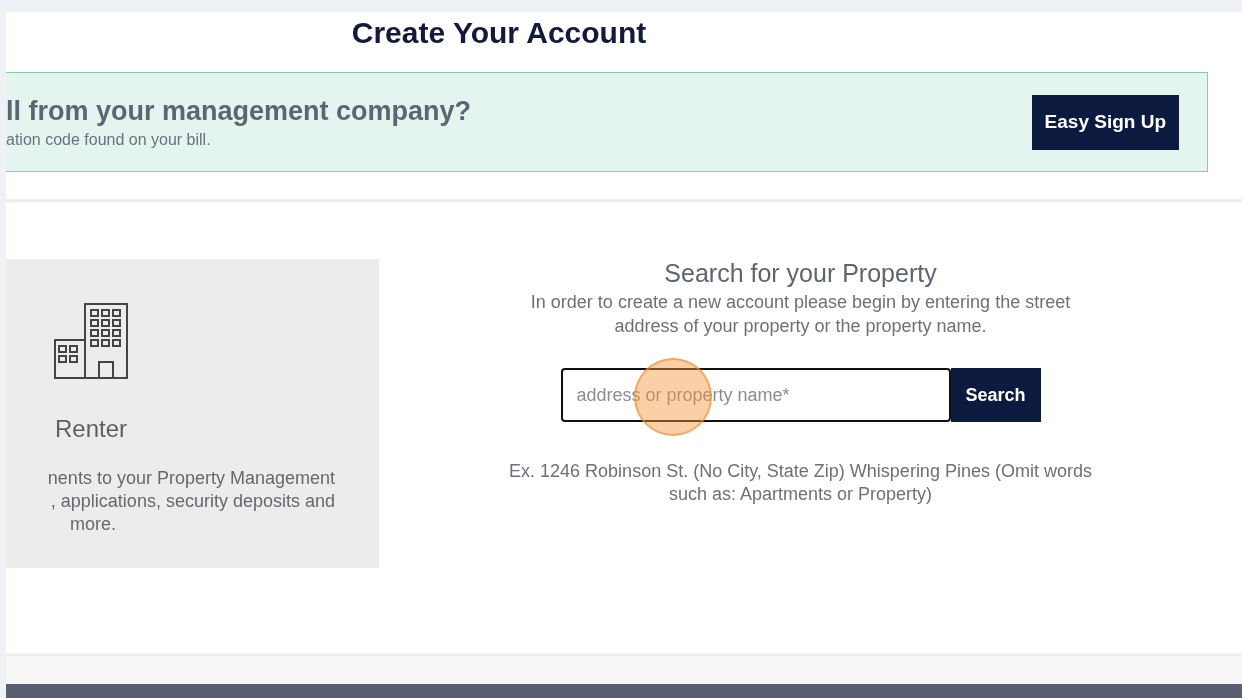  I want to click on search-title: Search for your Property, so click(800, 273).